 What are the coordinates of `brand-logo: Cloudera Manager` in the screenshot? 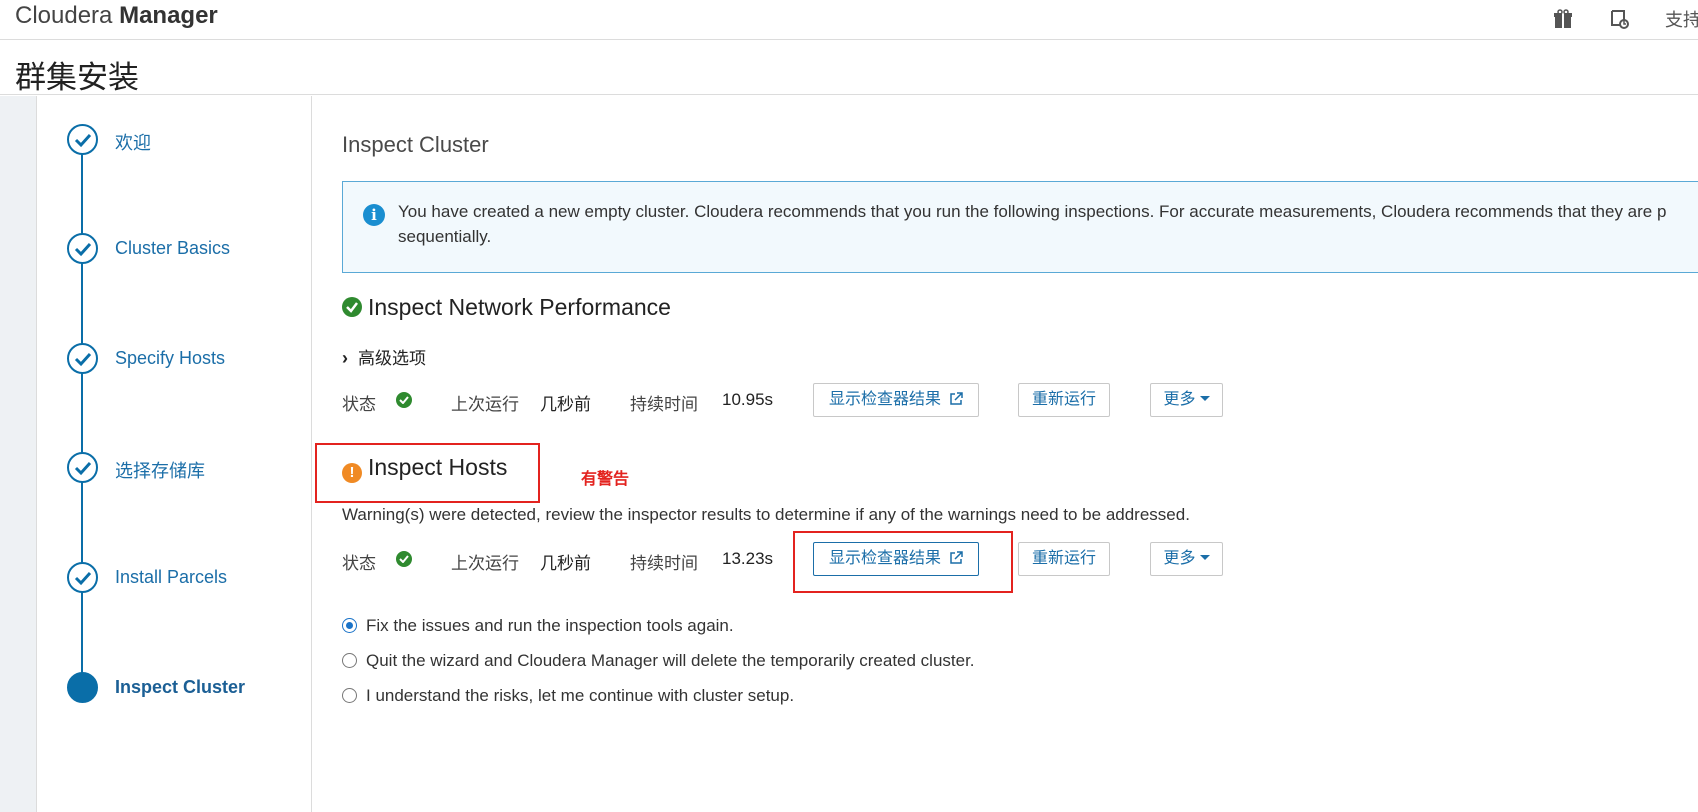 It's located at (116, 16).